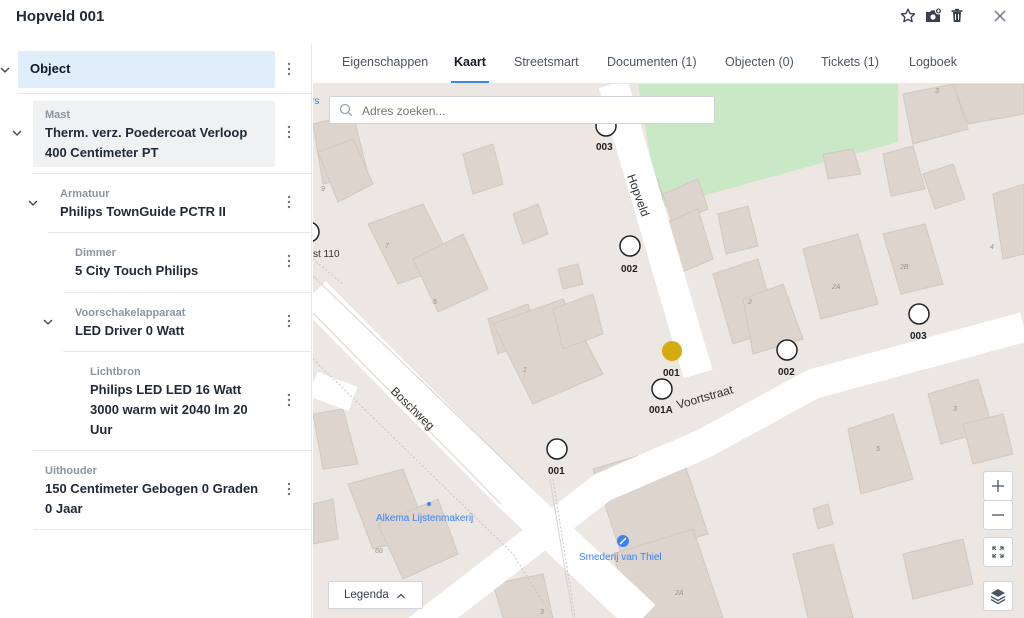 This screenshot has width=1024, height=618. Describe the element at coordinates (908, 16) in the screenshot. I see `star-icon` at that location.